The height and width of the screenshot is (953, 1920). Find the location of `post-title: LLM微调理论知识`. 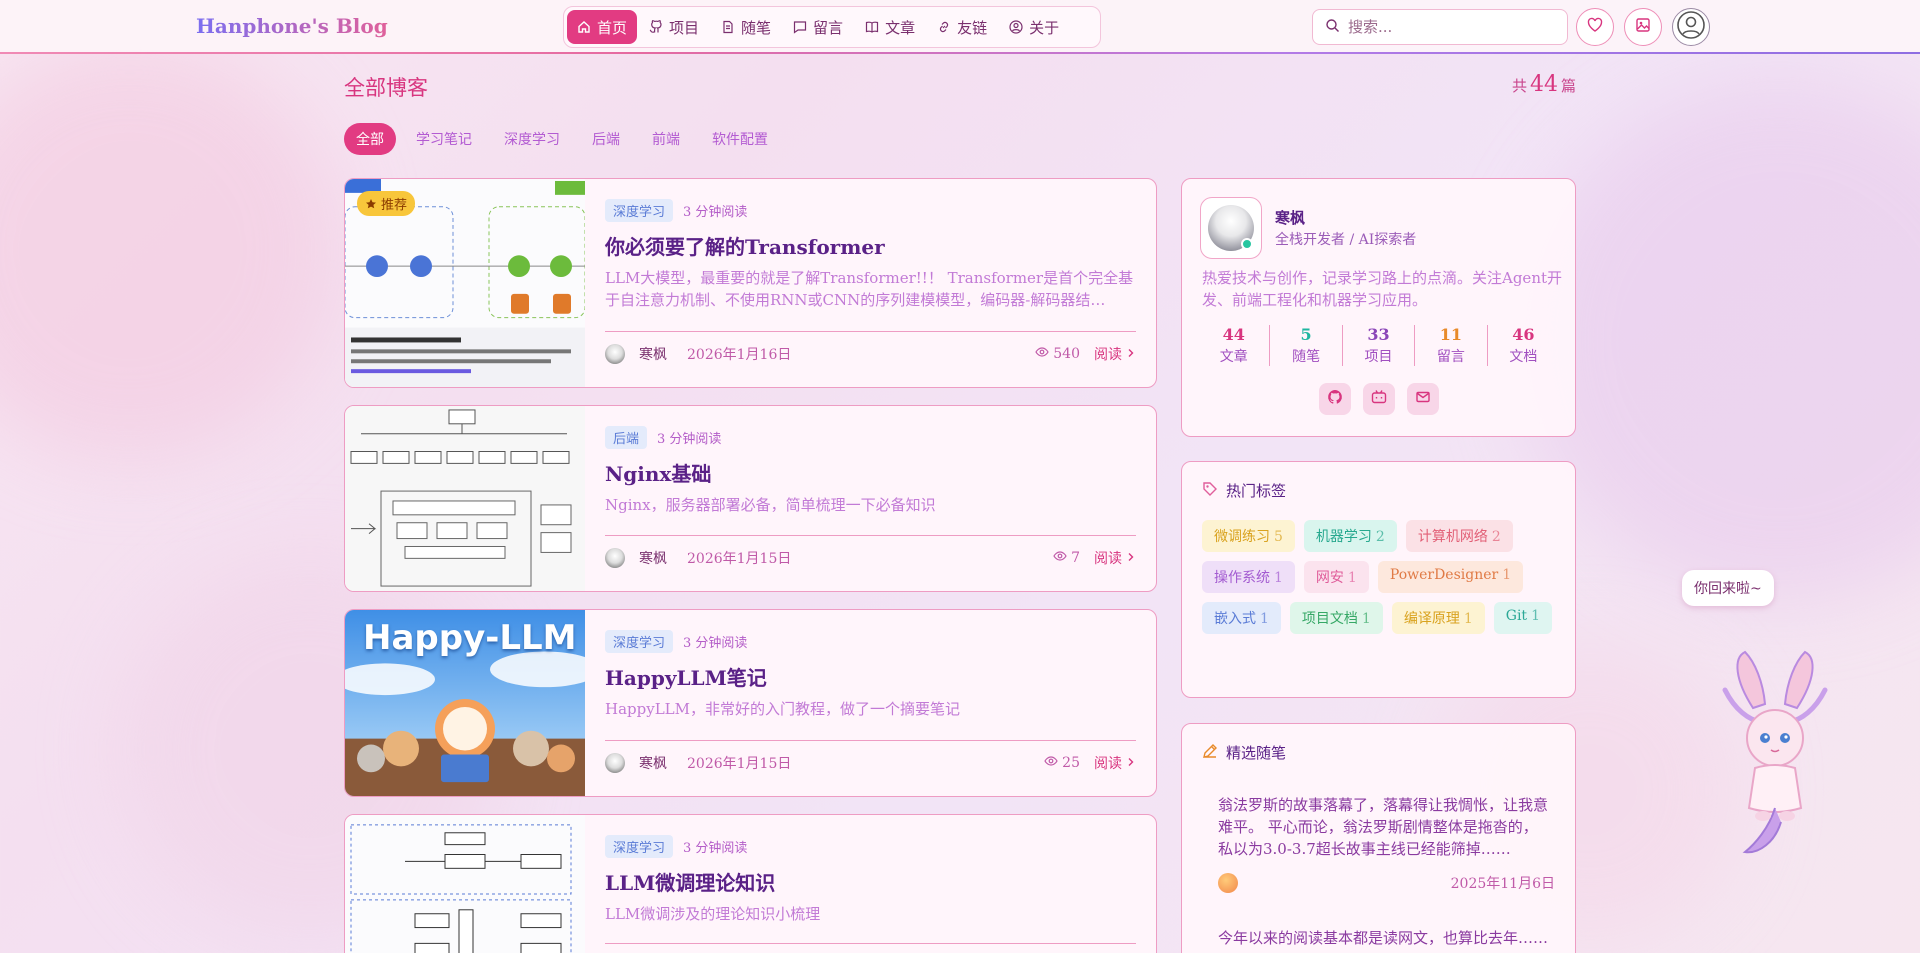

post-title: LLM微调理论知识 is located at coordinates (690, 881).